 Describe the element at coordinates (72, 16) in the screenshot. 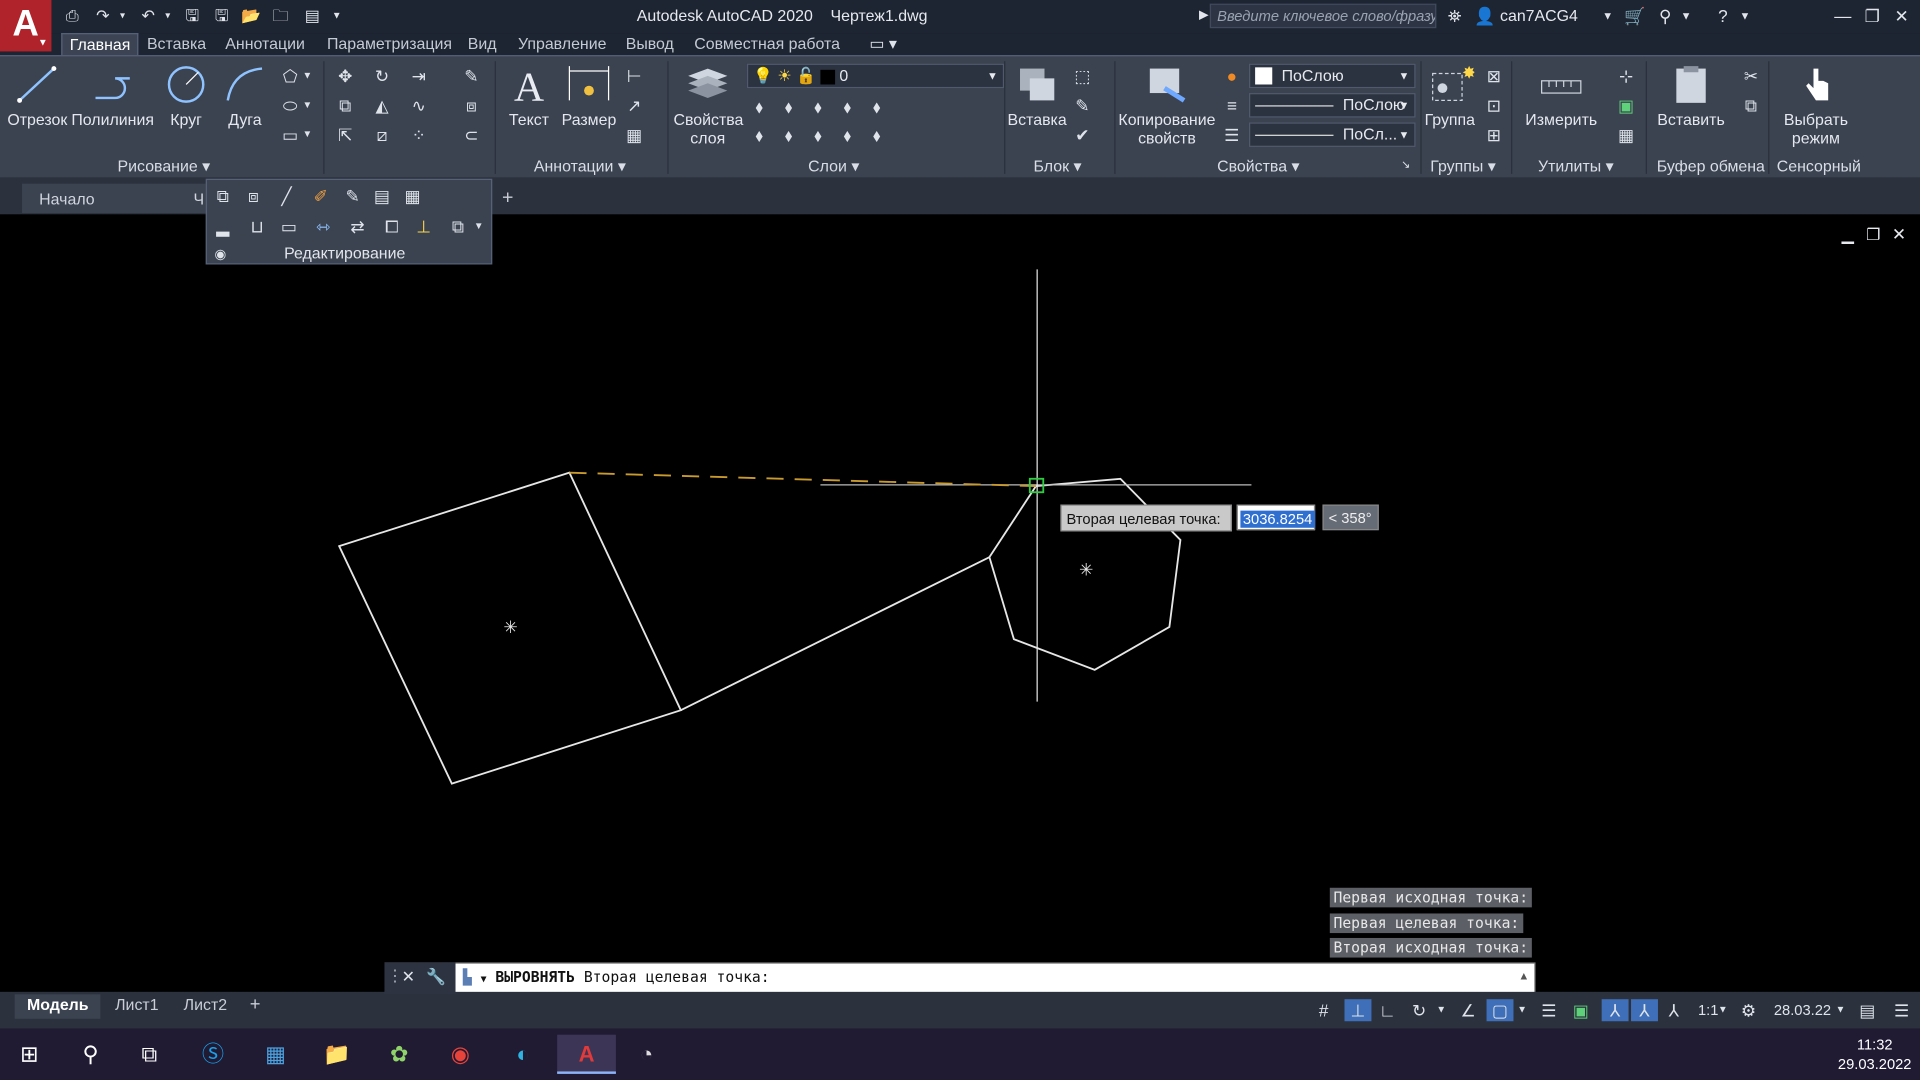

I see `print-icon: ⎙` at that location.